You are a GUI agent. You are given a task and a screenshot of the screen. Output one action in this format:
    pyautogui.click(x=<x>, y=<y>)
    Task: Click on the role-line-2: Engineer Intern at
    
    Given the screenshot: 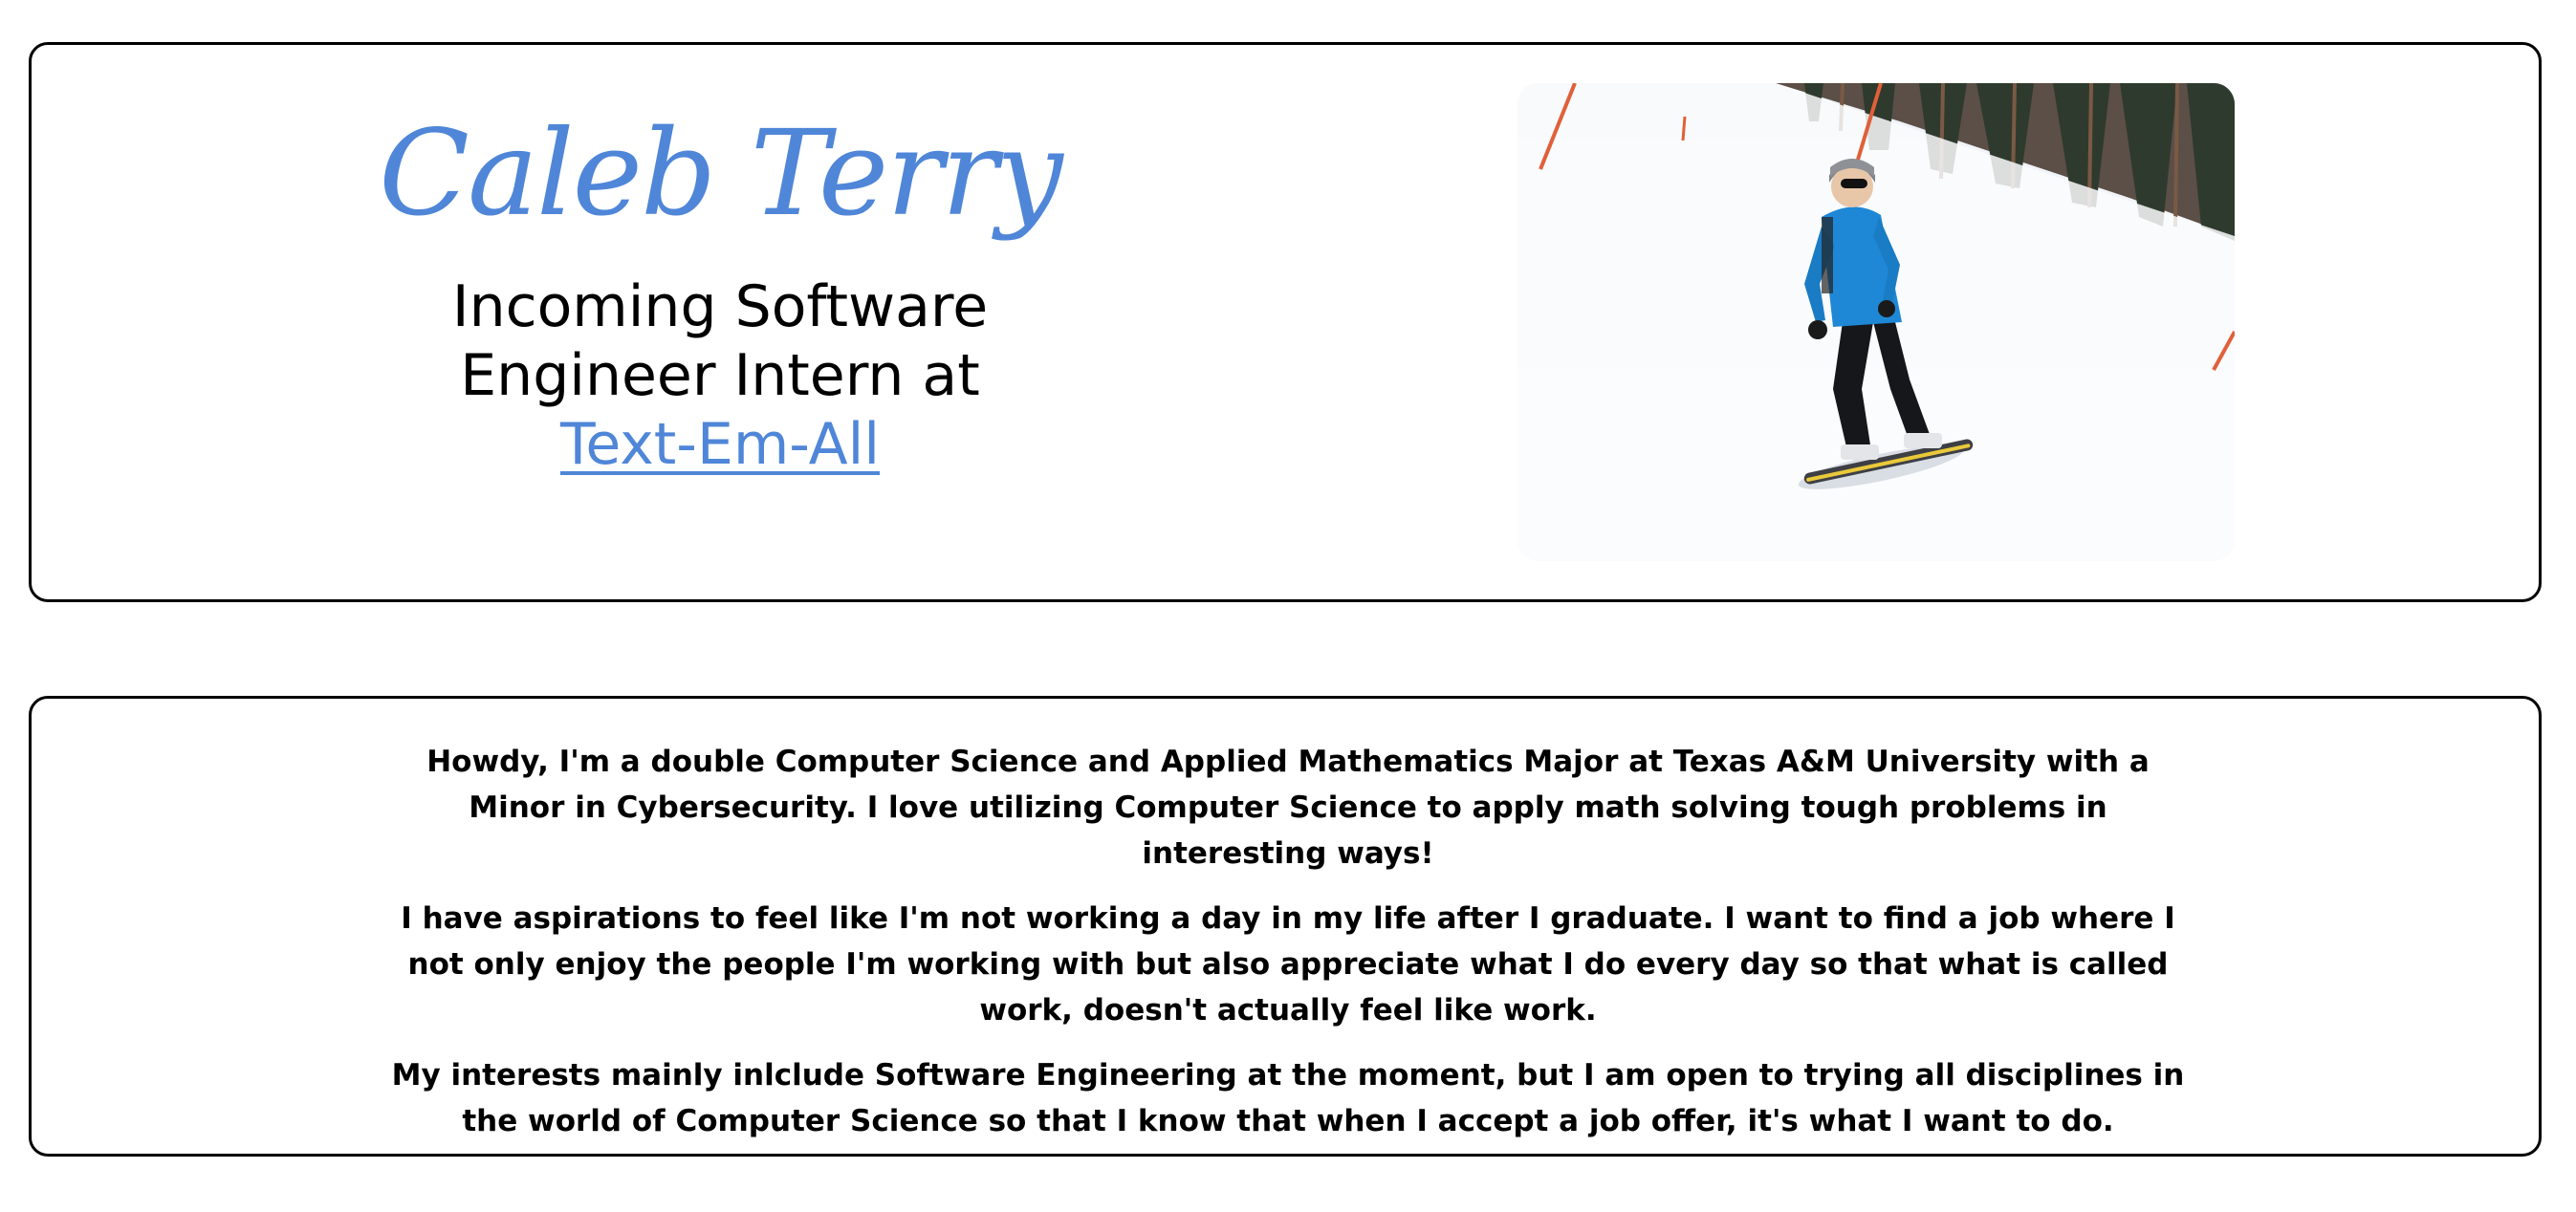 What is the action you would take?
    pyautogui.click(x=720, y=375)
    